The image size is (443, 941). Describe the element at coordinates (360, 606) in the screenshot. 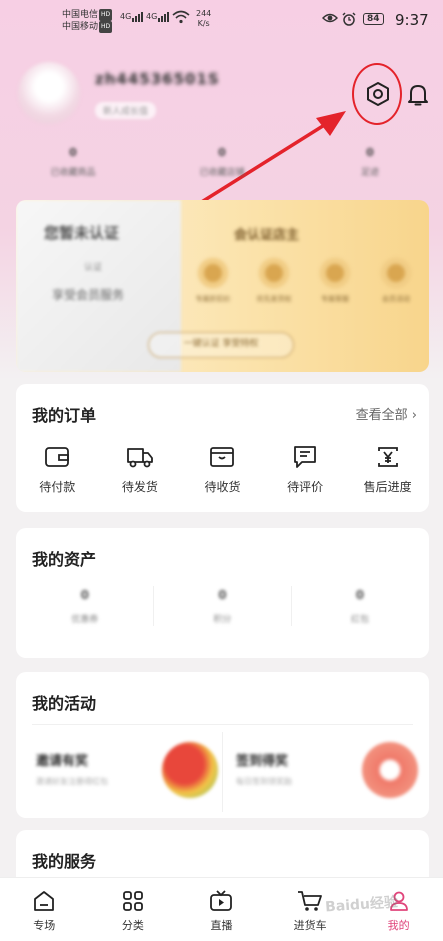

I see `asset-red-packets: 0 红包` at that location.